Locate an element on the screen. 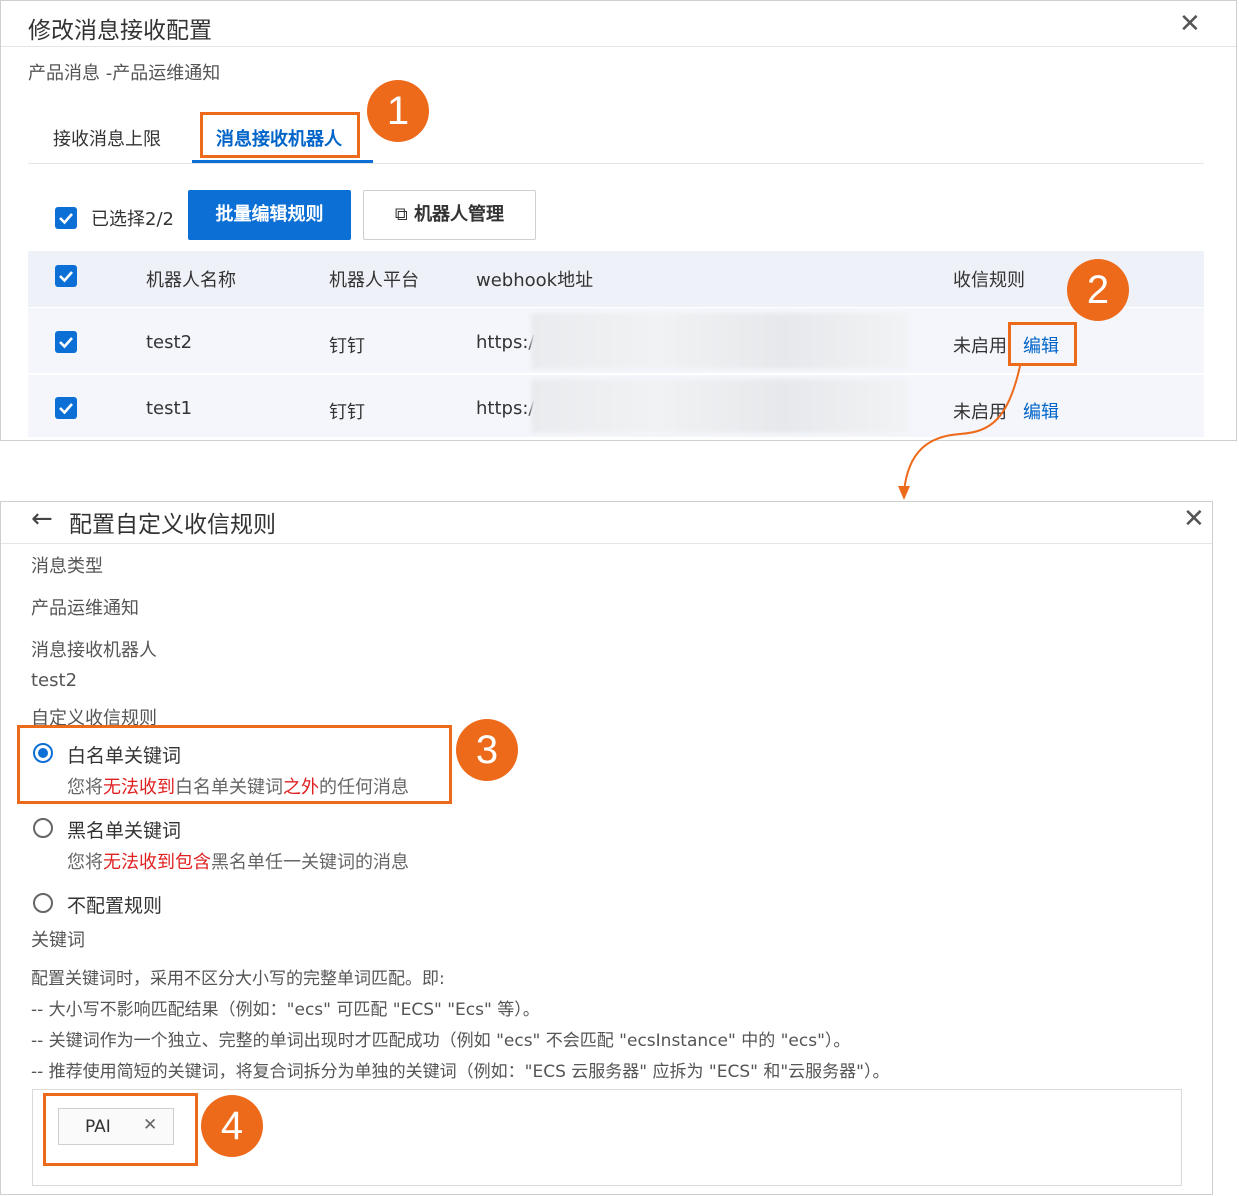 The image size is (1239, 1196). msg-type-label: 消息类型 is located at coordinates (67, 566).